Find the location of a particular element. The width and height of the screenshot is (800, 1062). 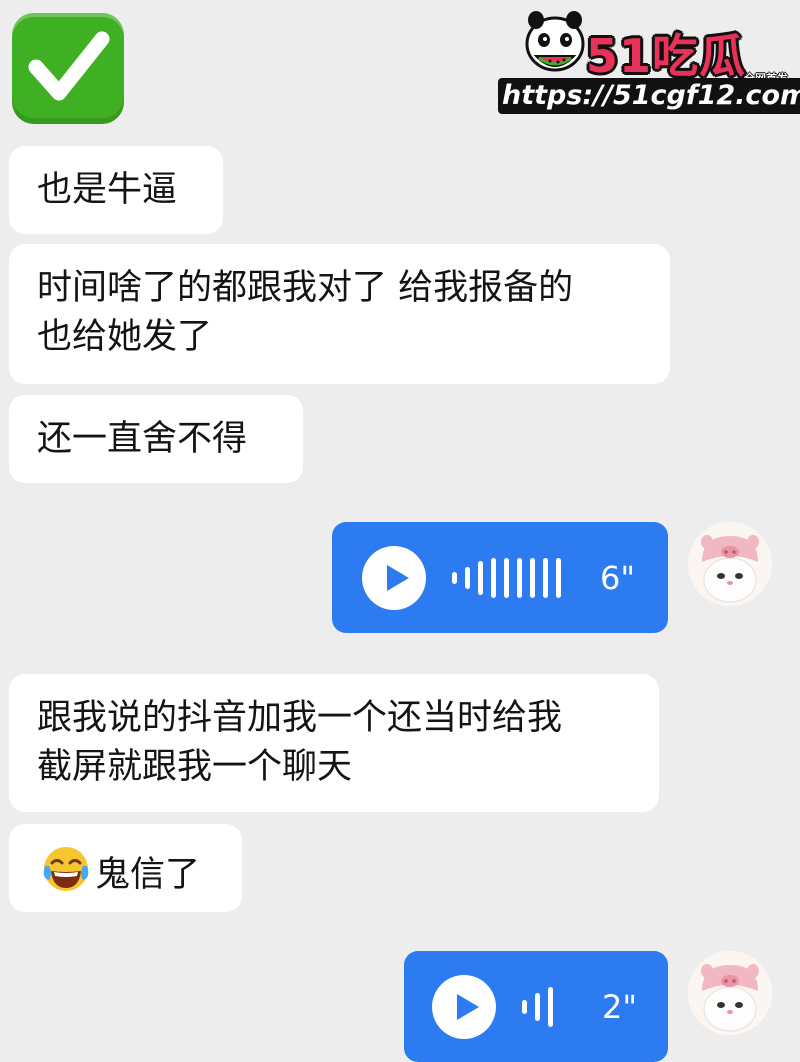

voice-duration: 6" is located at coordinates (618, 578).